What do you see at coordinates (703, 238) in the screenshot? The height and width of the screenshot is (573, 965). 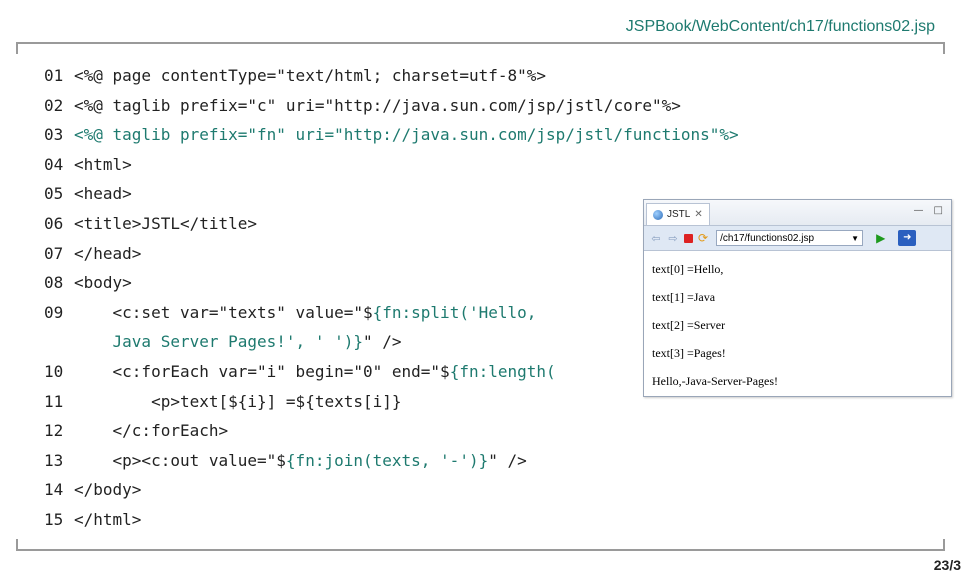 I see `refresh-icon: ⟳` at bounding box center [703, 238].